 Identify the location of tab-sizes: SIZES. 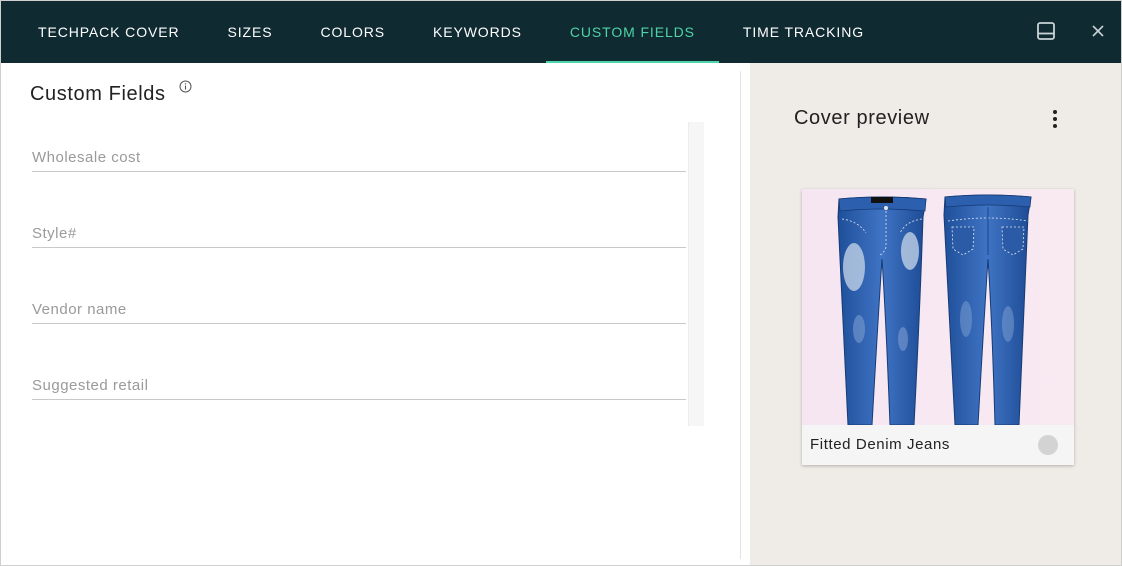
(249, 32).